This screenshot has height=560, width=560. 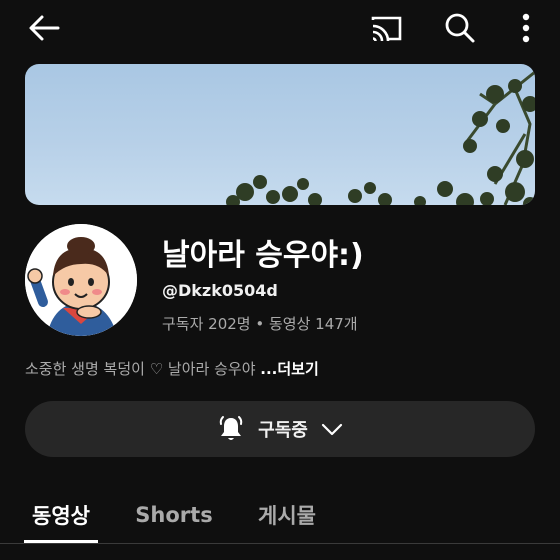 I want to click on cast-button, so click(x=386, y=28).